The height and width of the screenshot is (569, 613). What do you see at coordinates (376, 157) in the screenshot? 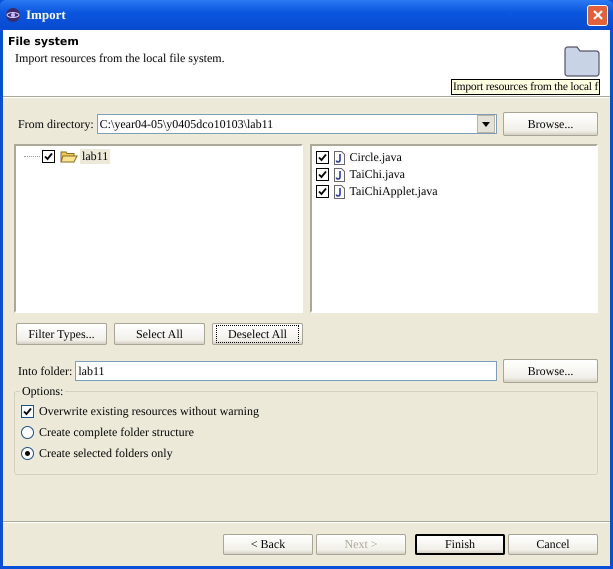
I see `file-item: Circle.java` at bounding box center [376, 157].